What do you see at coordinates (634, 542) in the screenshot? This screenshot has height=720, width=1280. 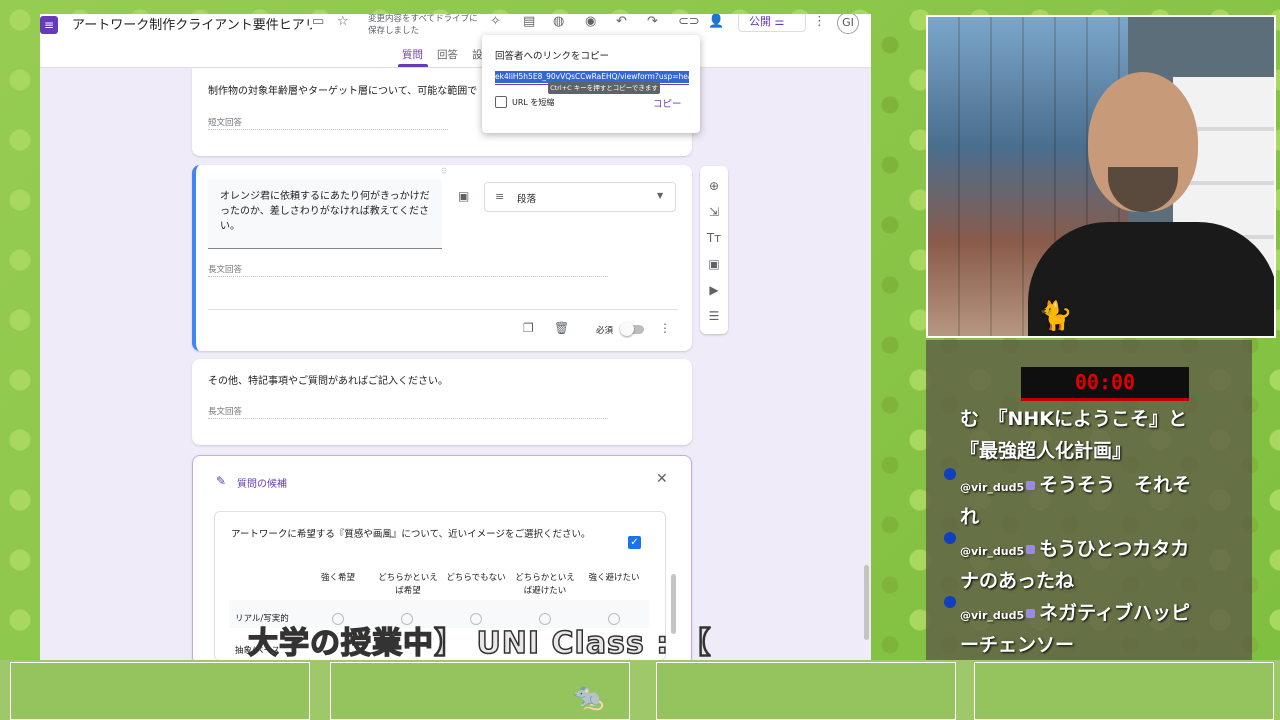 I see `add-suggestion-checkbox: ✓` at bounding box center [634, 542].